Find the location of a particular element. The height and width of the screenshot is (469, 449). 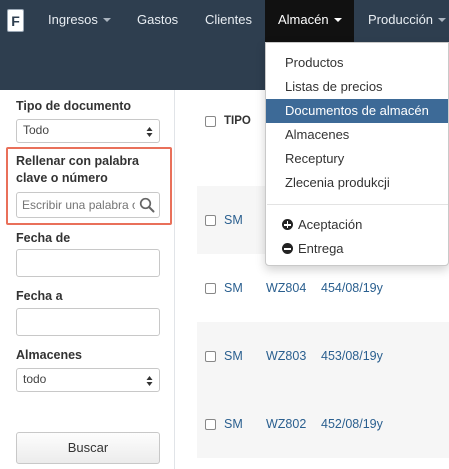

date-to-label: Fecha a is located at coordinates (39, 296).